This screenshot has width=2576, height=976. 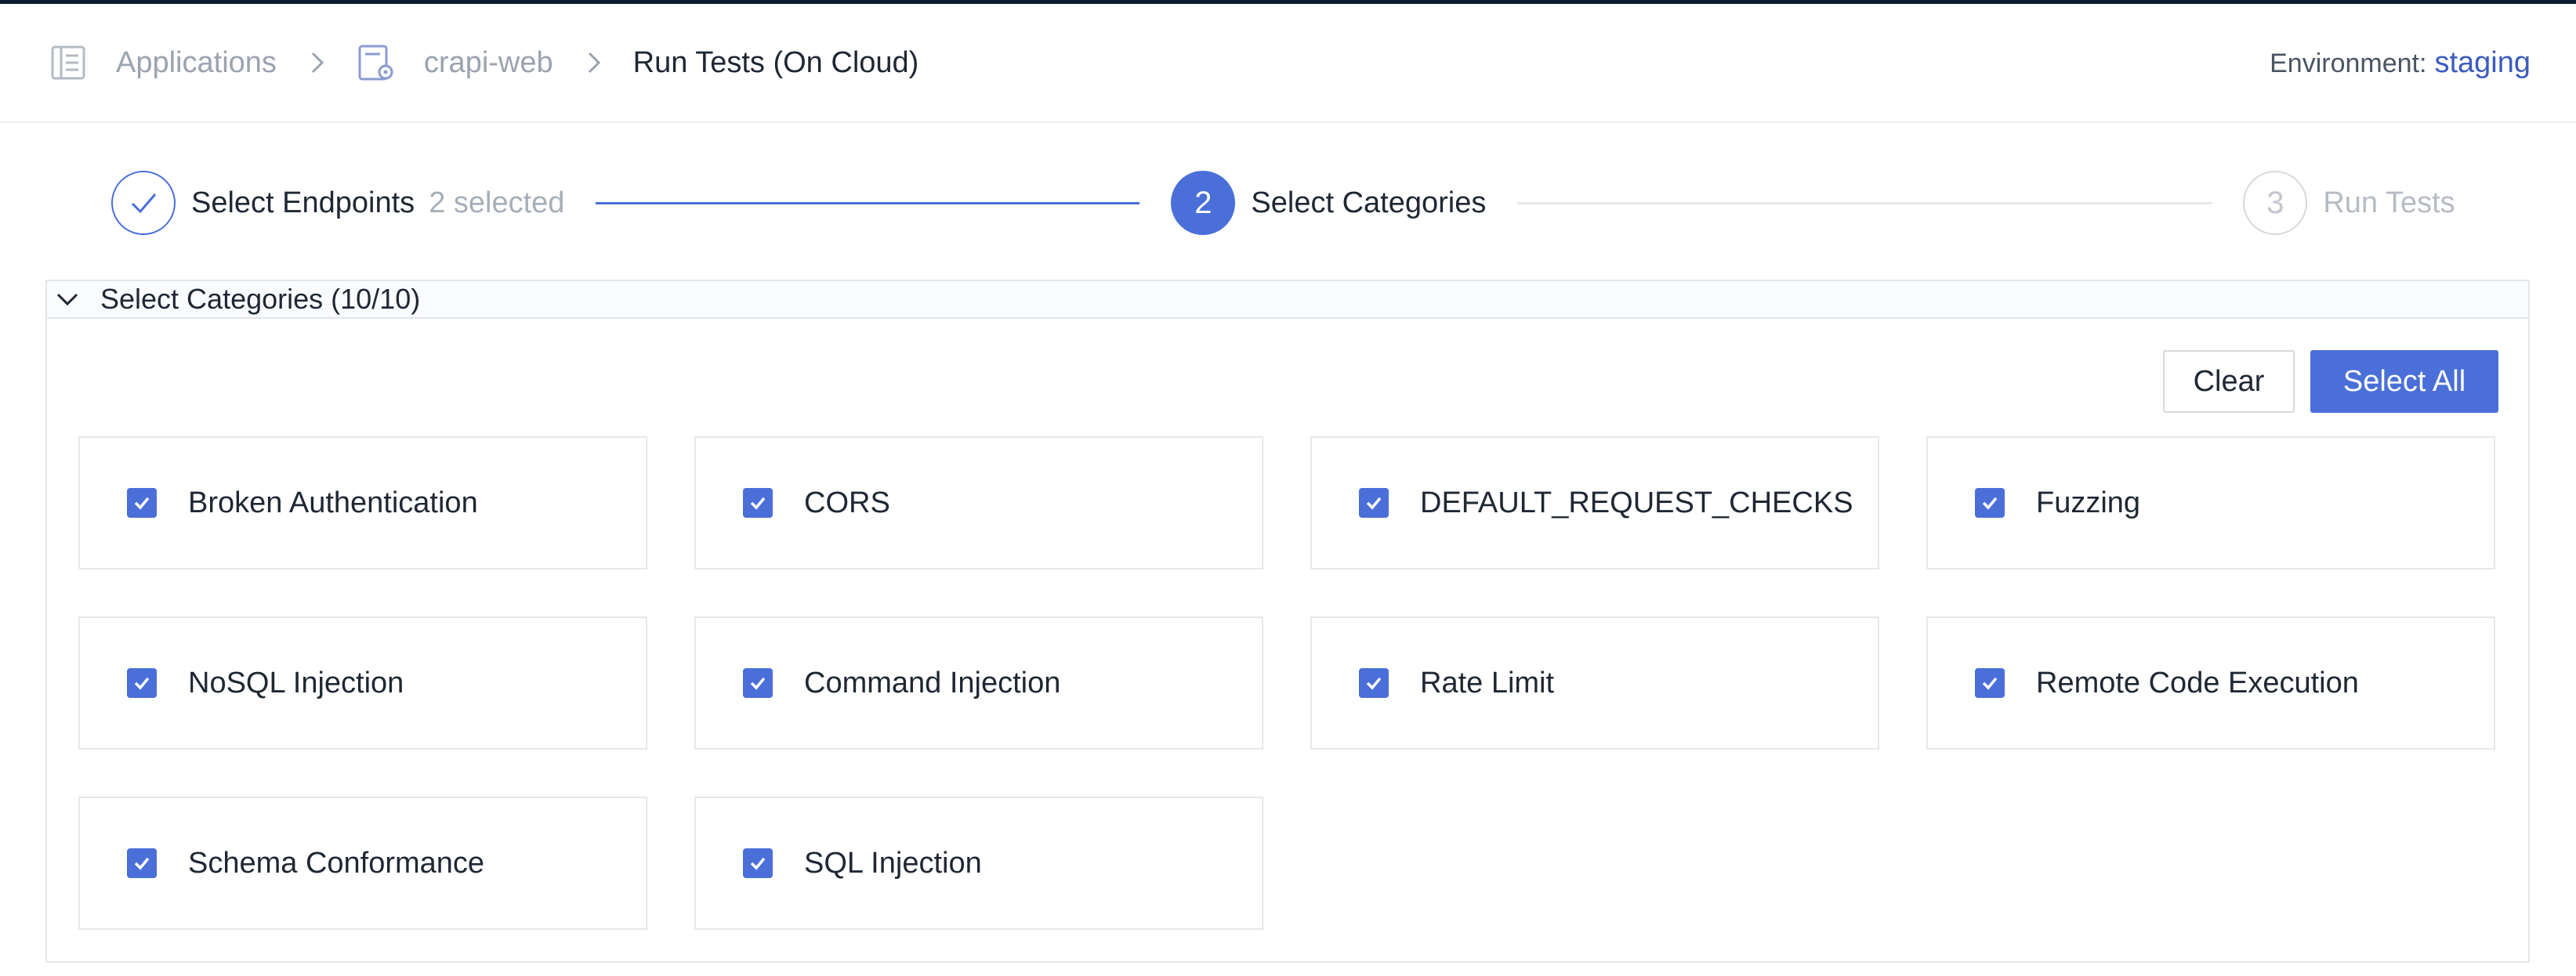 I want to click on step-2-title: Select Categories, so click(x=1369, y=202).